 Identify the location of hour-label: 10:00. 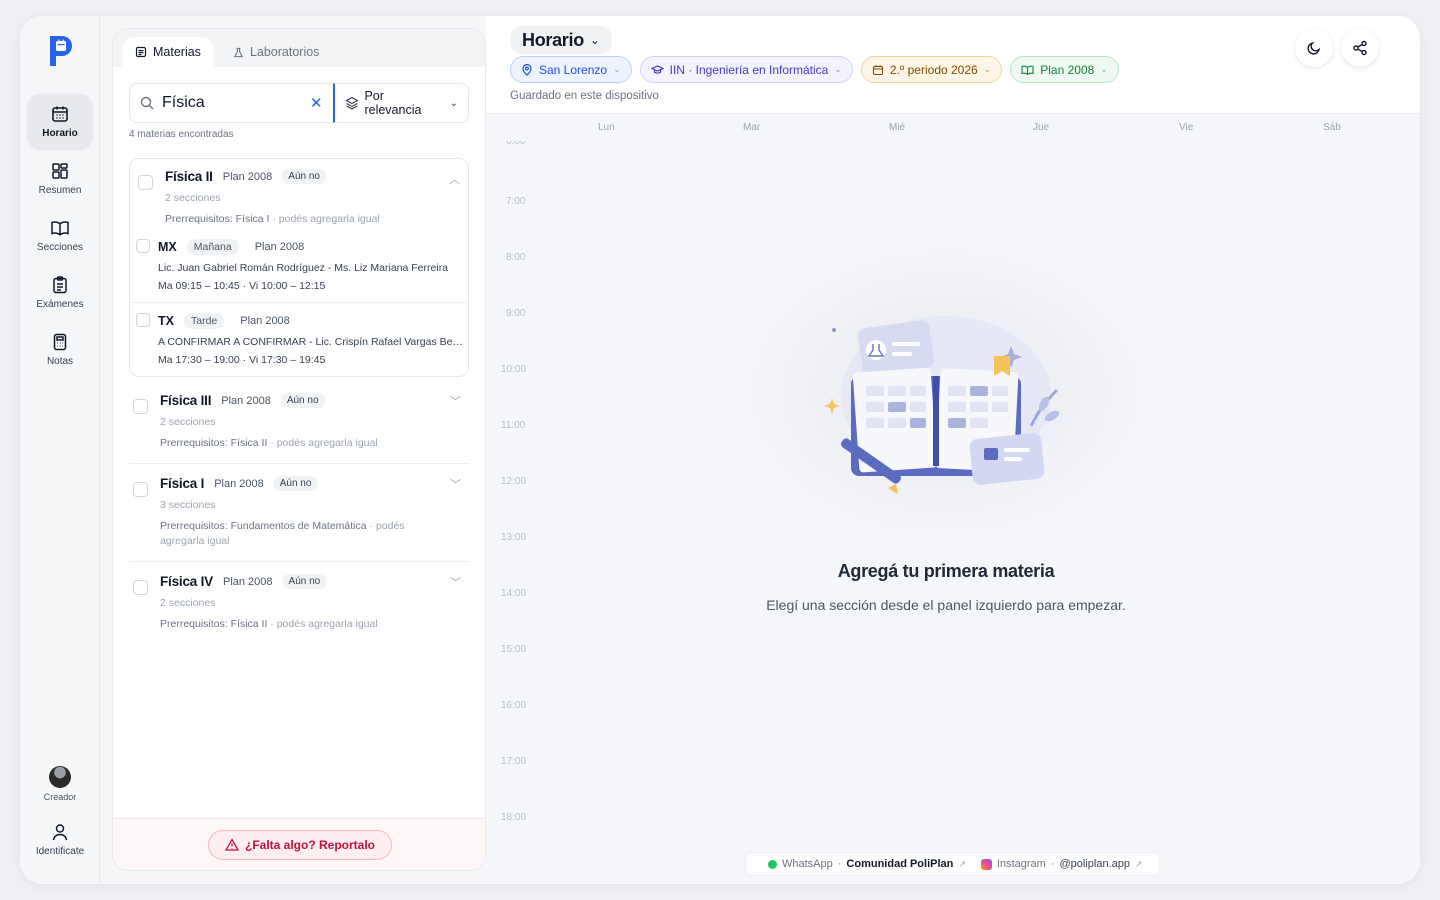
(514, 369).